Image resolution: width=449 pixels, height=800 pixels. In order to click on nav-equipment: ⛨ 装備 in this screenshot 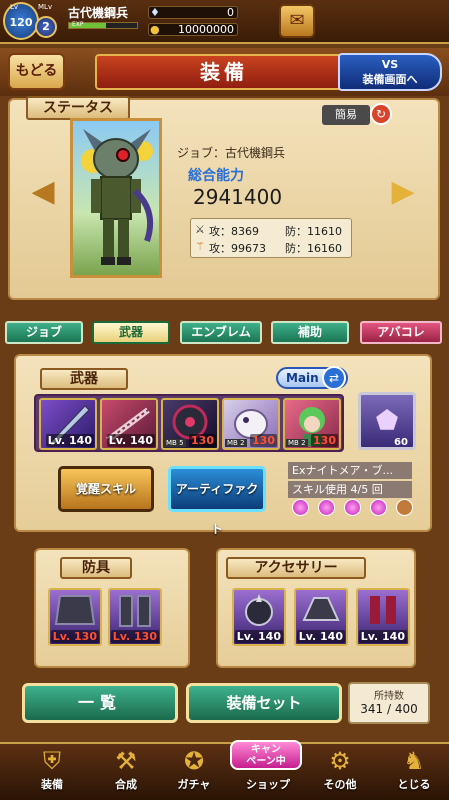, I will do `click(52, 772)`.